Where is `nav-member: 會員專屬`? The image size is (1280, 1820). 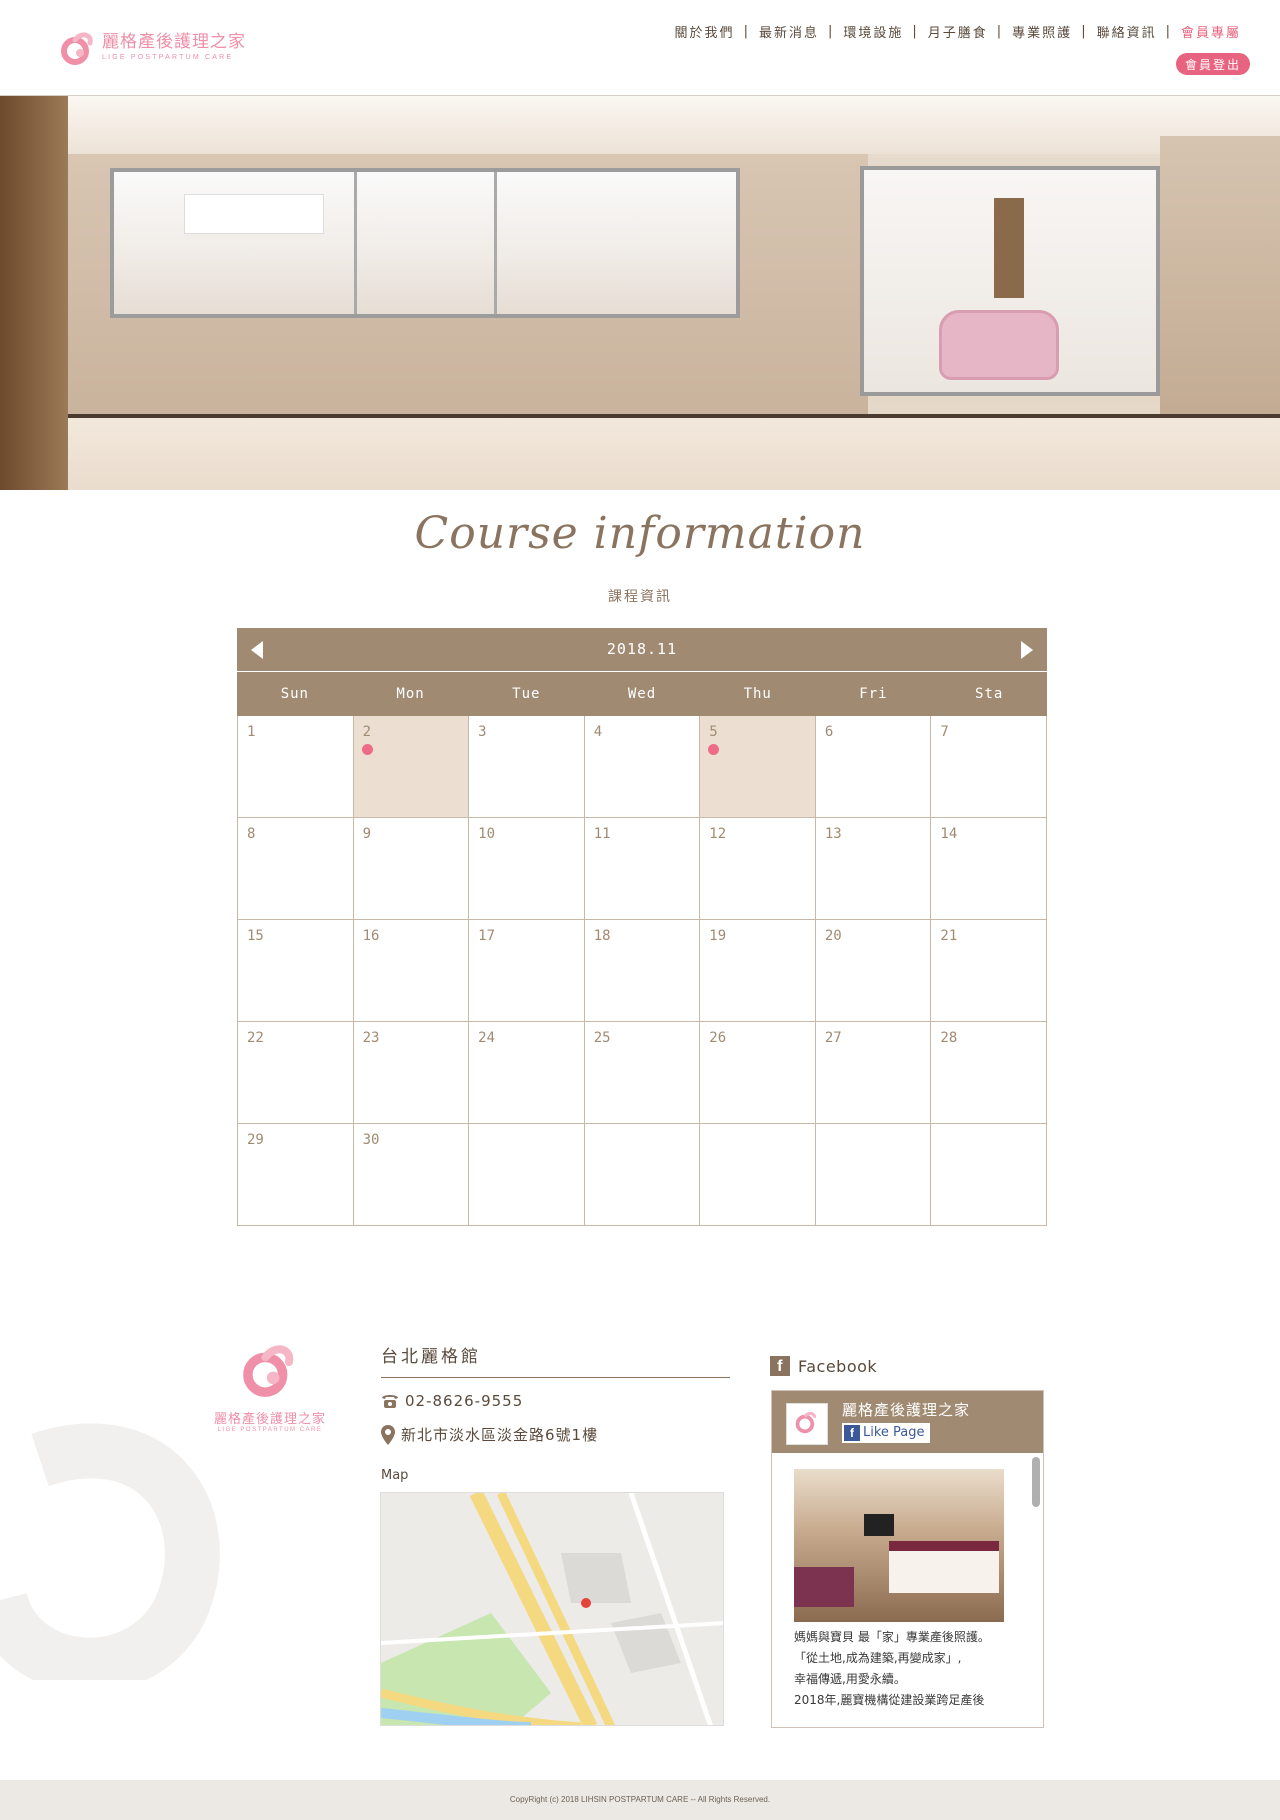 nav-member: 會員專屬 is located at coordinates (1211, 31).